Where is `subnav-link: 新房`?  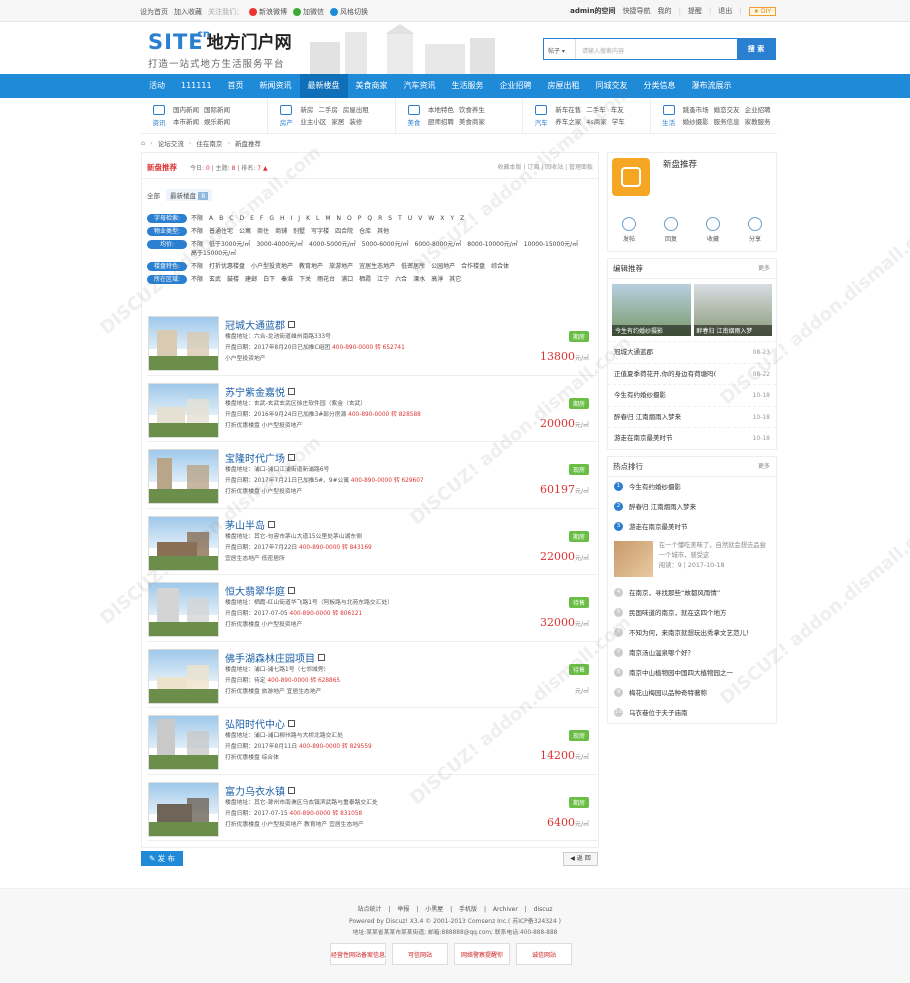 subnav-link: 新房 is located at coordinates (306, 110).